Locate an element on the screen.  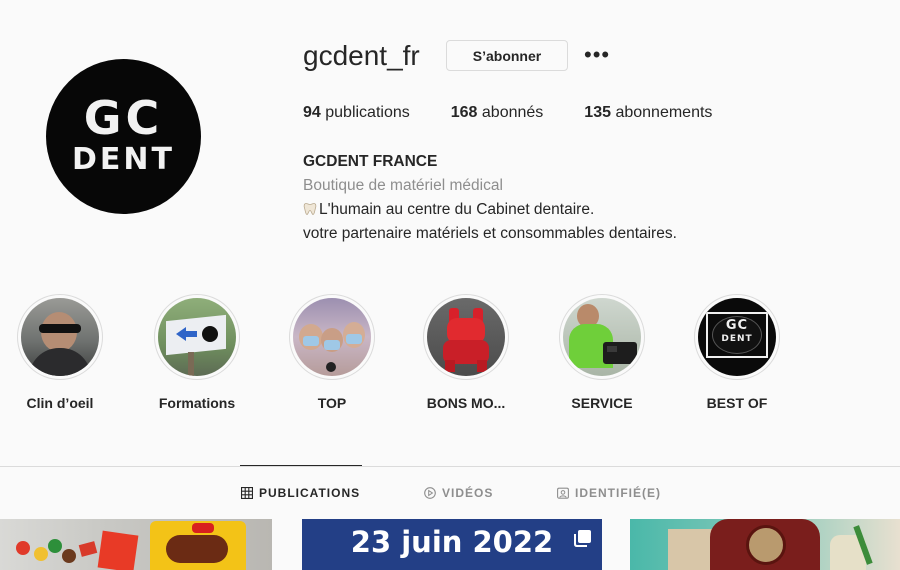
tab-tagged: IDENTIFIÉ(E) is located at coordinates (609, 493).